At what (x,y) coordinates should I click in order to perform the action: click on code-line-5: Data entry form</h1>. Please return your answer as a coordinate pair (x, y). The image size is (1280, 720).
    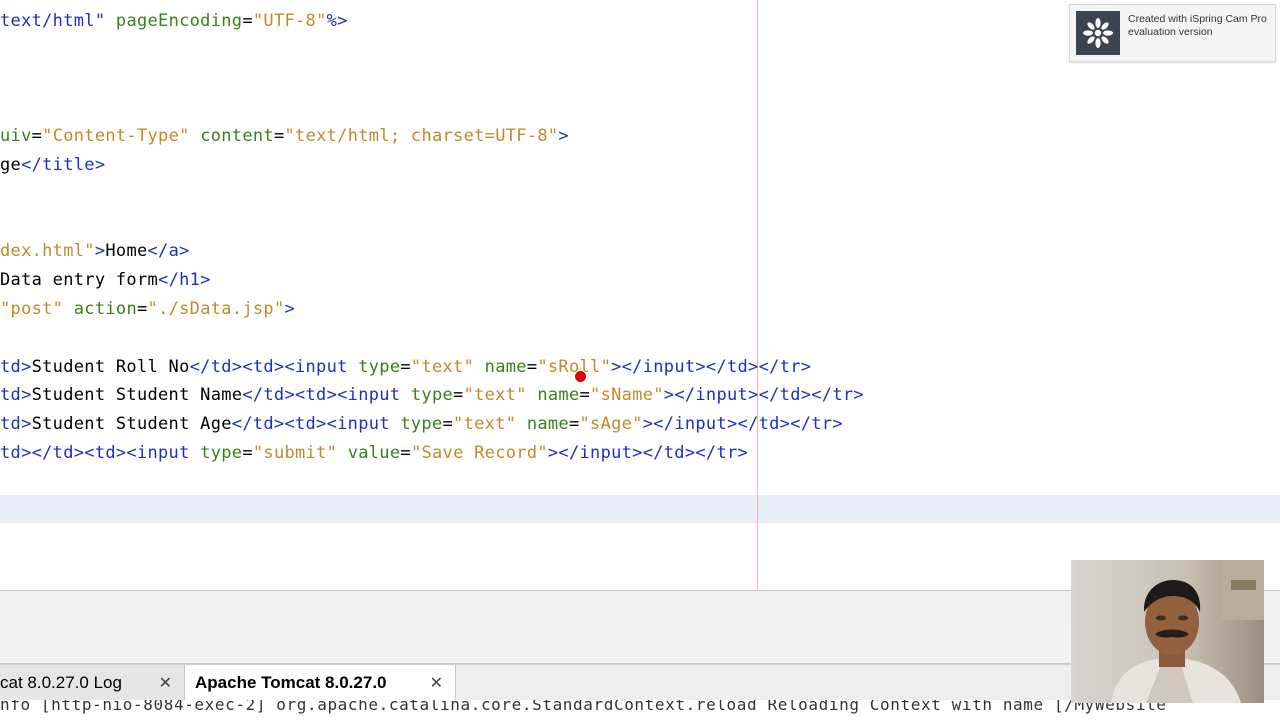
    Looking at the image, I should click on (105, 280).